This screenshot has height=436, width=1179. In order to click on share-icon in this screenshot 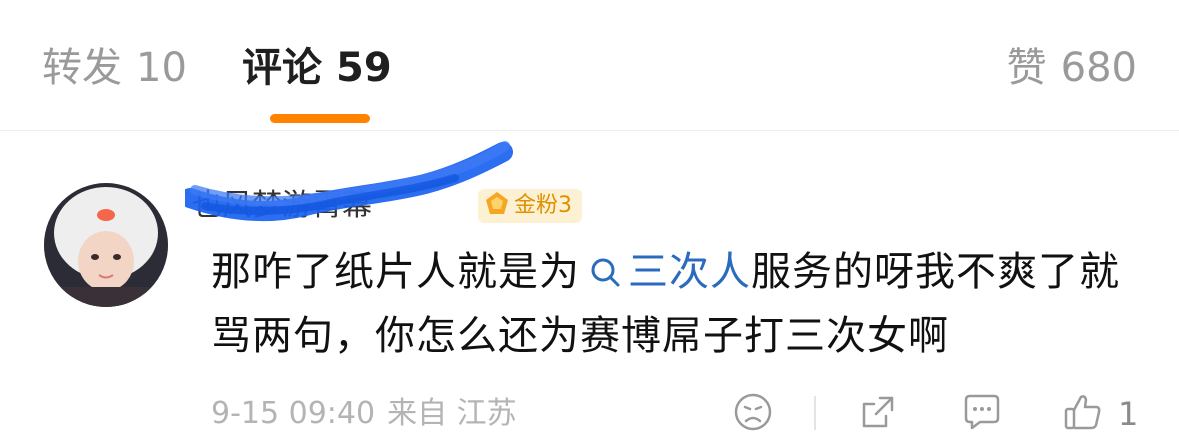, I will do `click(878, 412)`.